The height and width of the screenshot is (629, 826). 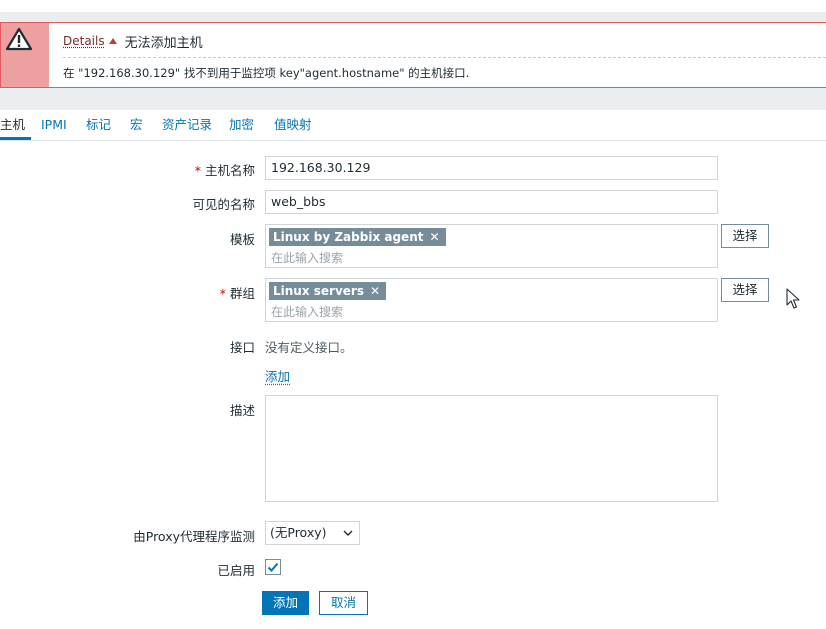 I want to click on tab-macros: 宏, so click(x=136, y=125).